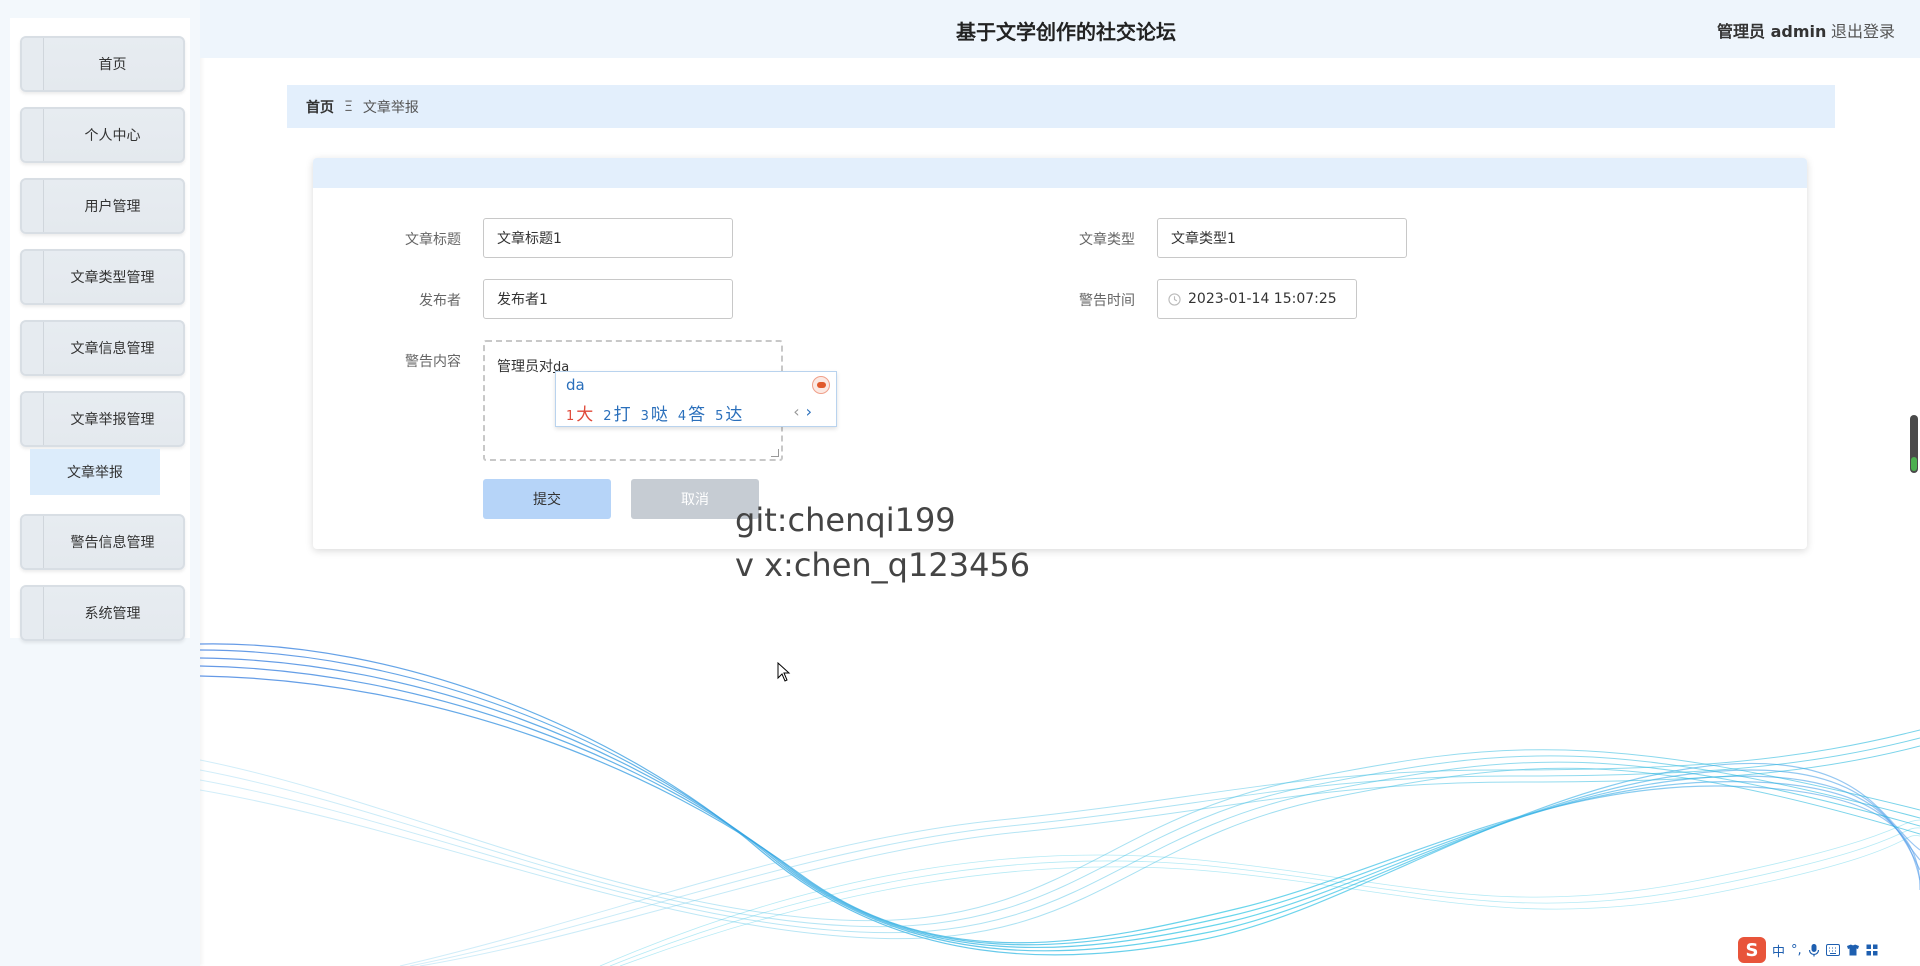  What do you see at coordinates (1282, 238) in the screenshot?
I see `type-input: 文章类型1` at bounding box center [1282, 238].